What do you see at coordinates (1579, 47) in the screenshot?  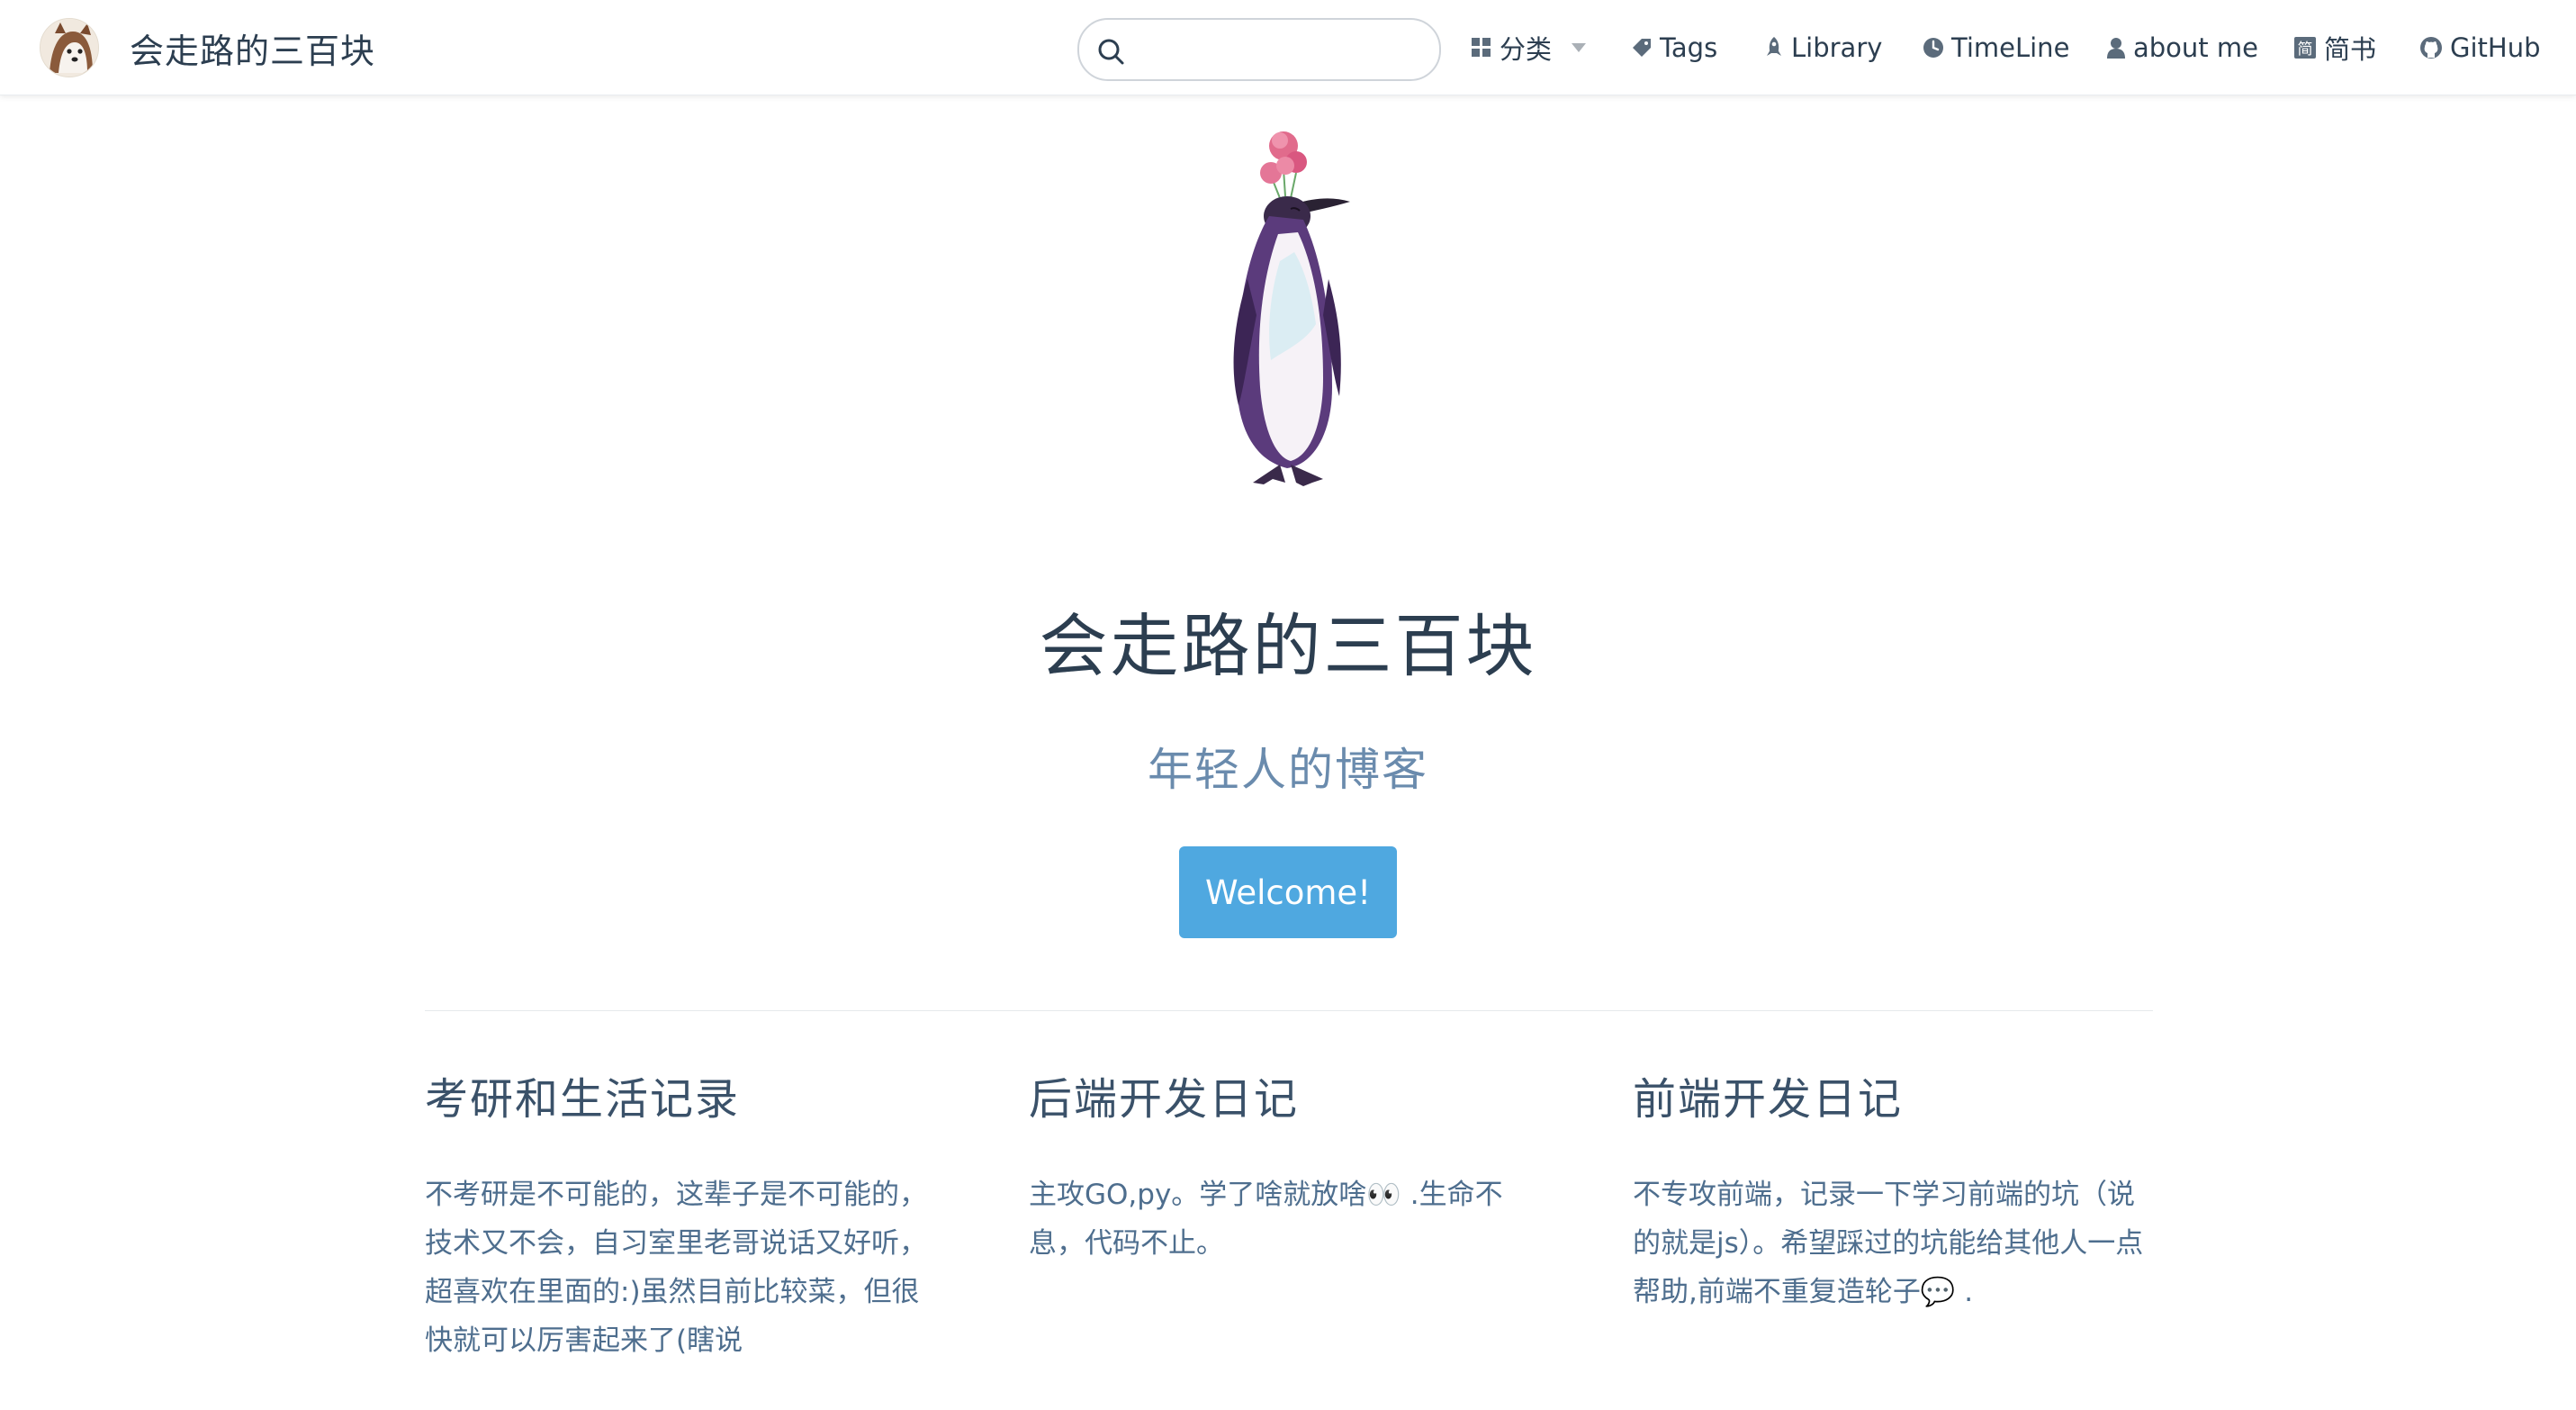 I see `chevron-down-icon` at bounding box center [1579, 47].